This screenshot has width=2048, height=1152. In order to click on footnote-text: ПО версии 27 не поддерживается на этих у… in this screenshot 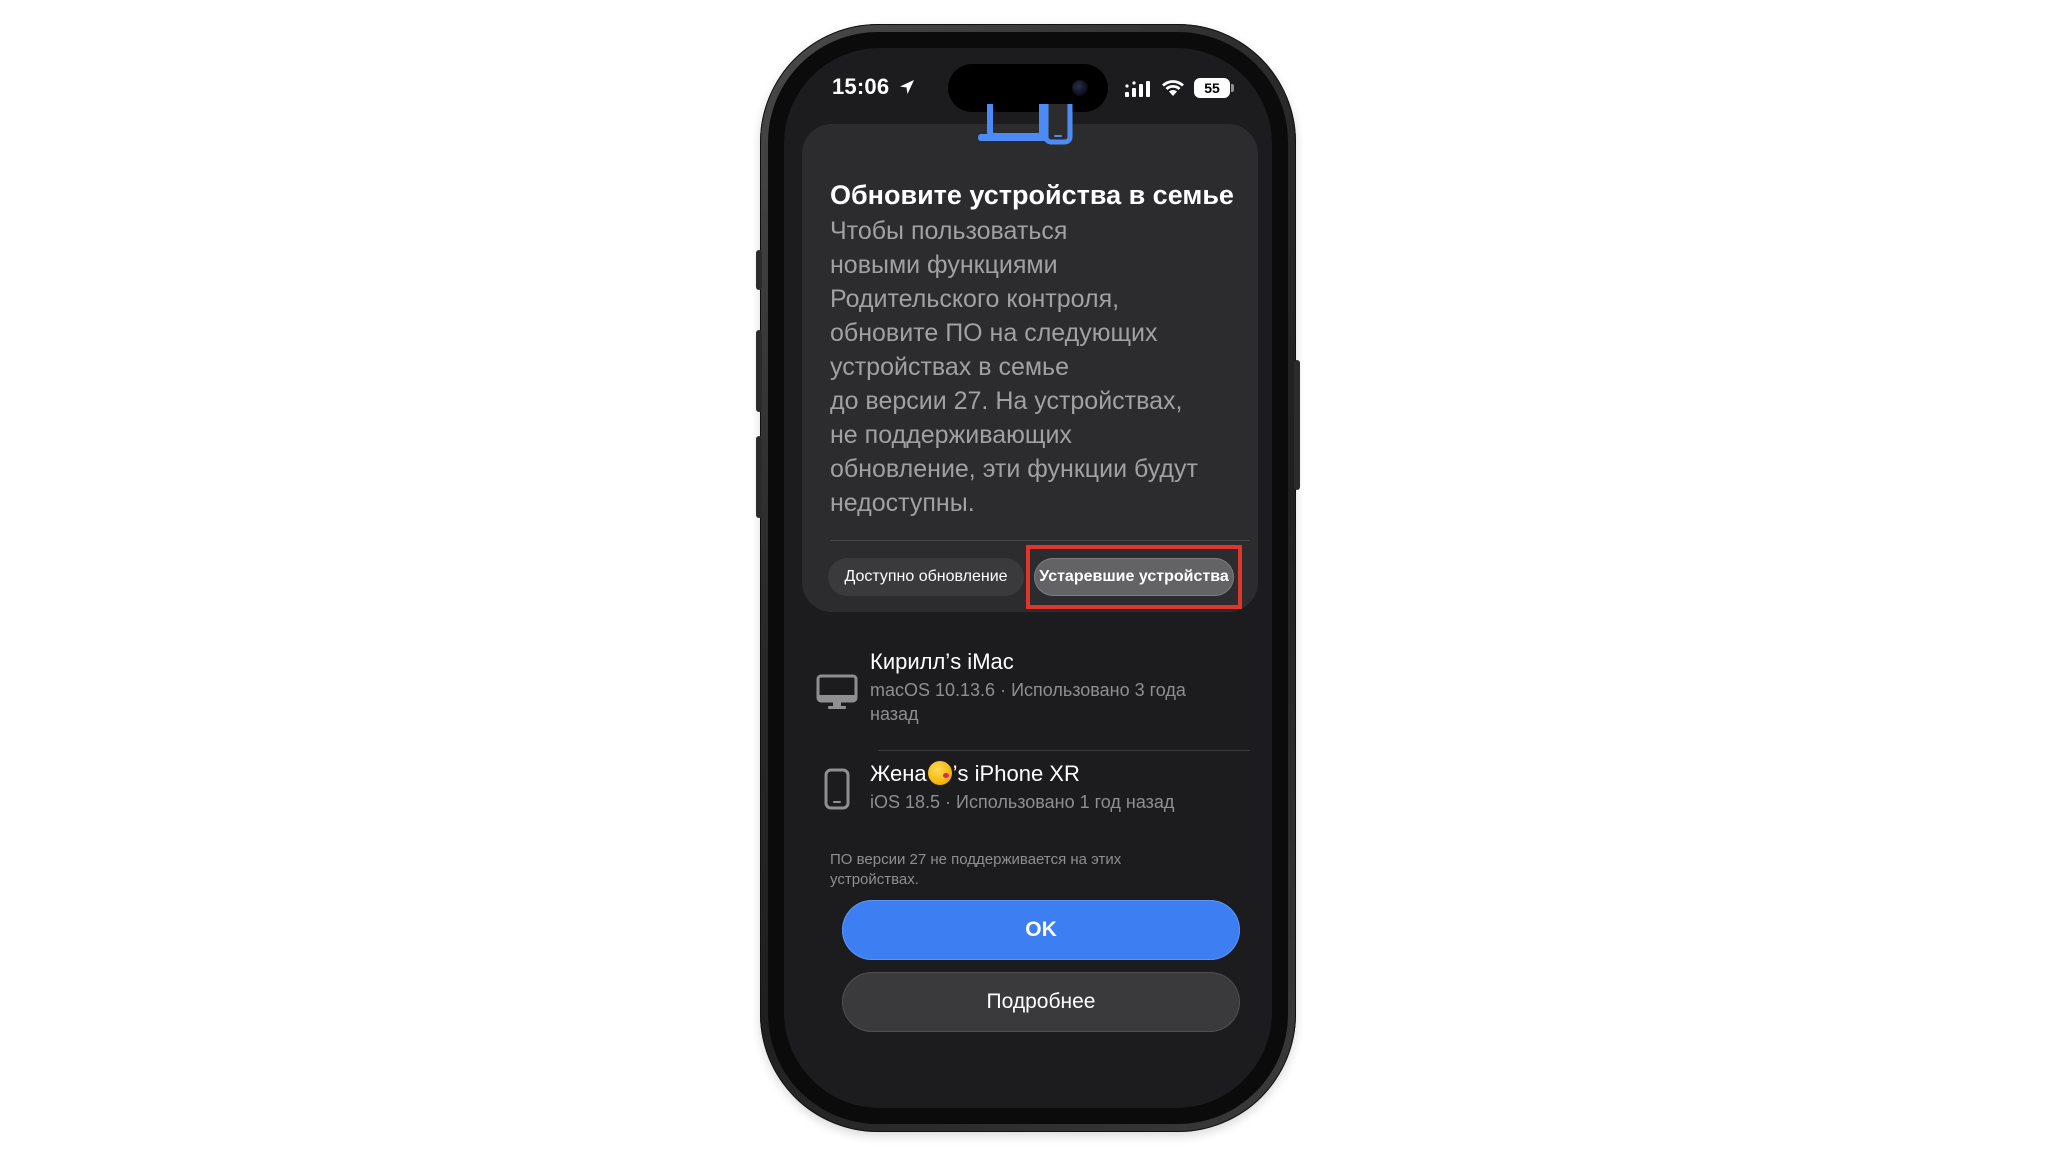, I will do `click(976, 869)`.